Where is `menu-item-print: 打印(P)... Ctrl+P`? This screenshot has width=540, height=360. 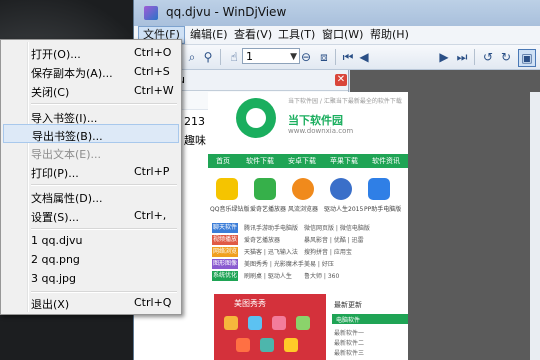
menu-item-print: 打印(P)... Ctrl+P is located at coordinates (91, 171).